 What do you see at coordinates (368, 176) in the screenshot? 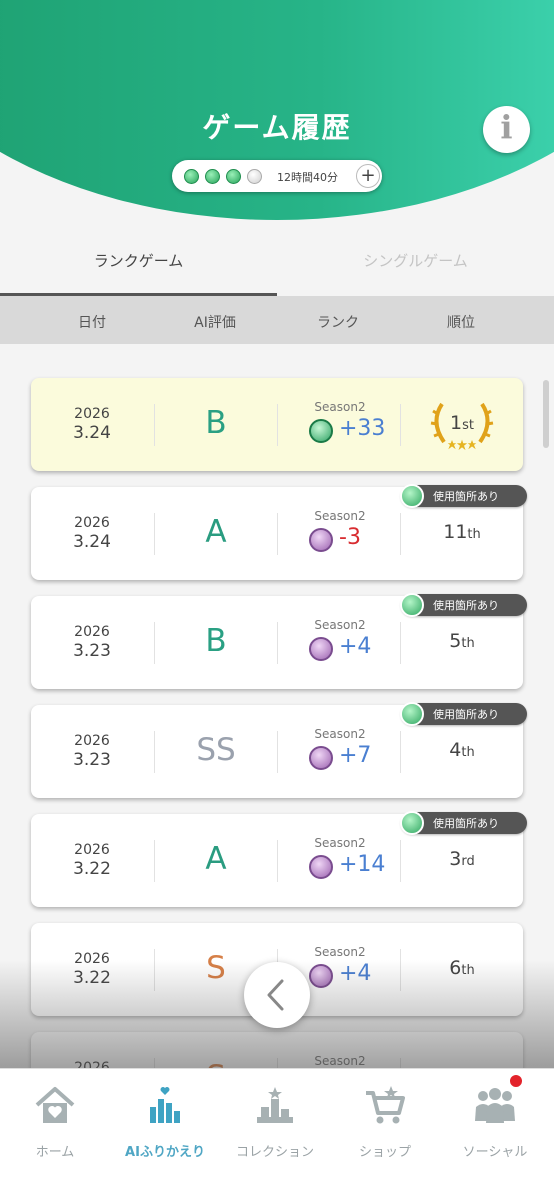
I see `stamina-add-button: +` at bounding box center [368, 176].